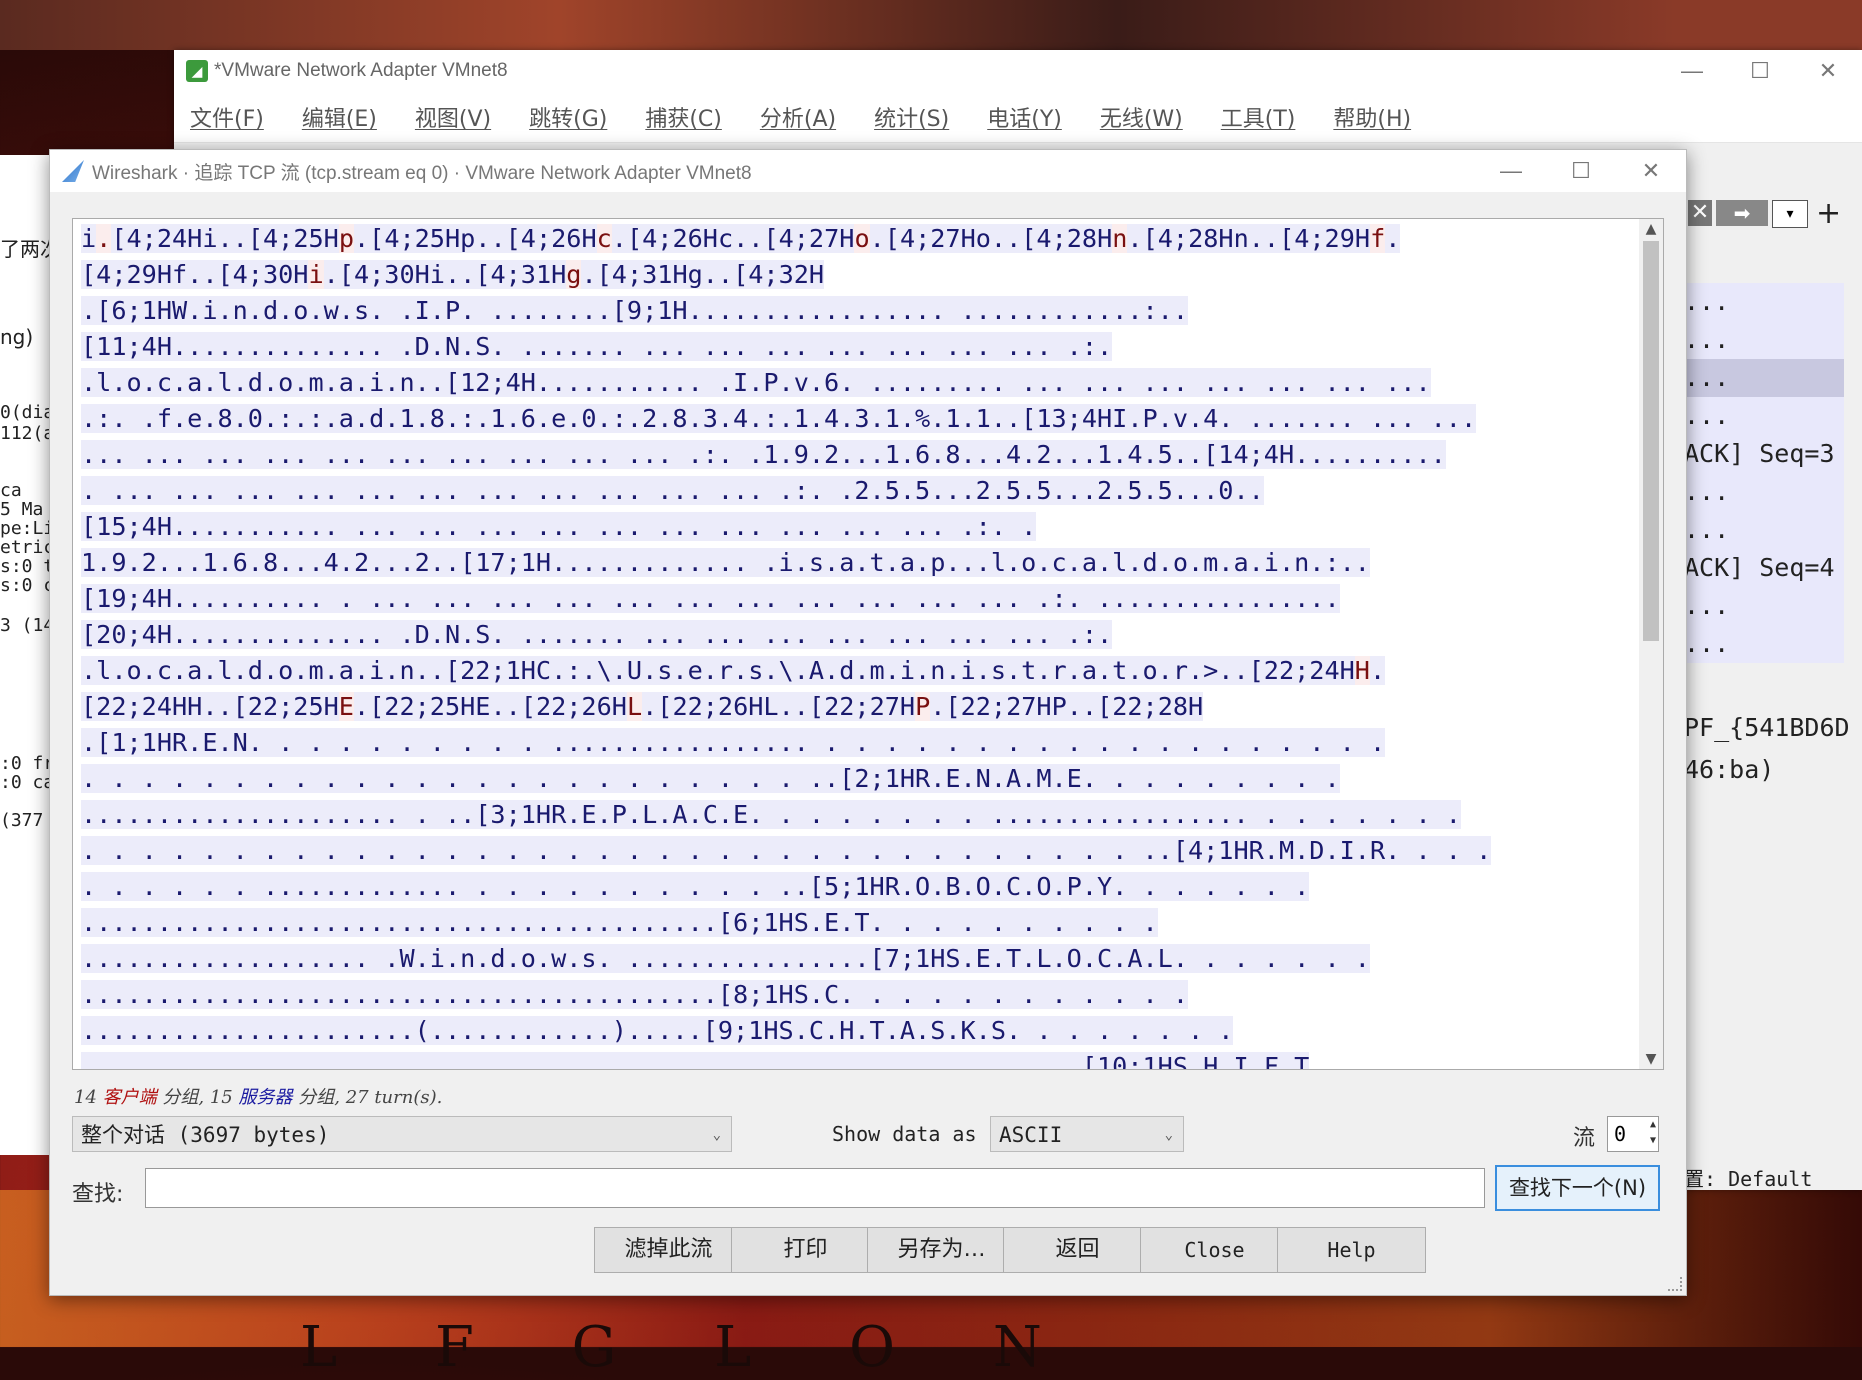  Describe the element at coordinates (1828, 71) in the screenshot. I see `close-button: ✕` at that location.